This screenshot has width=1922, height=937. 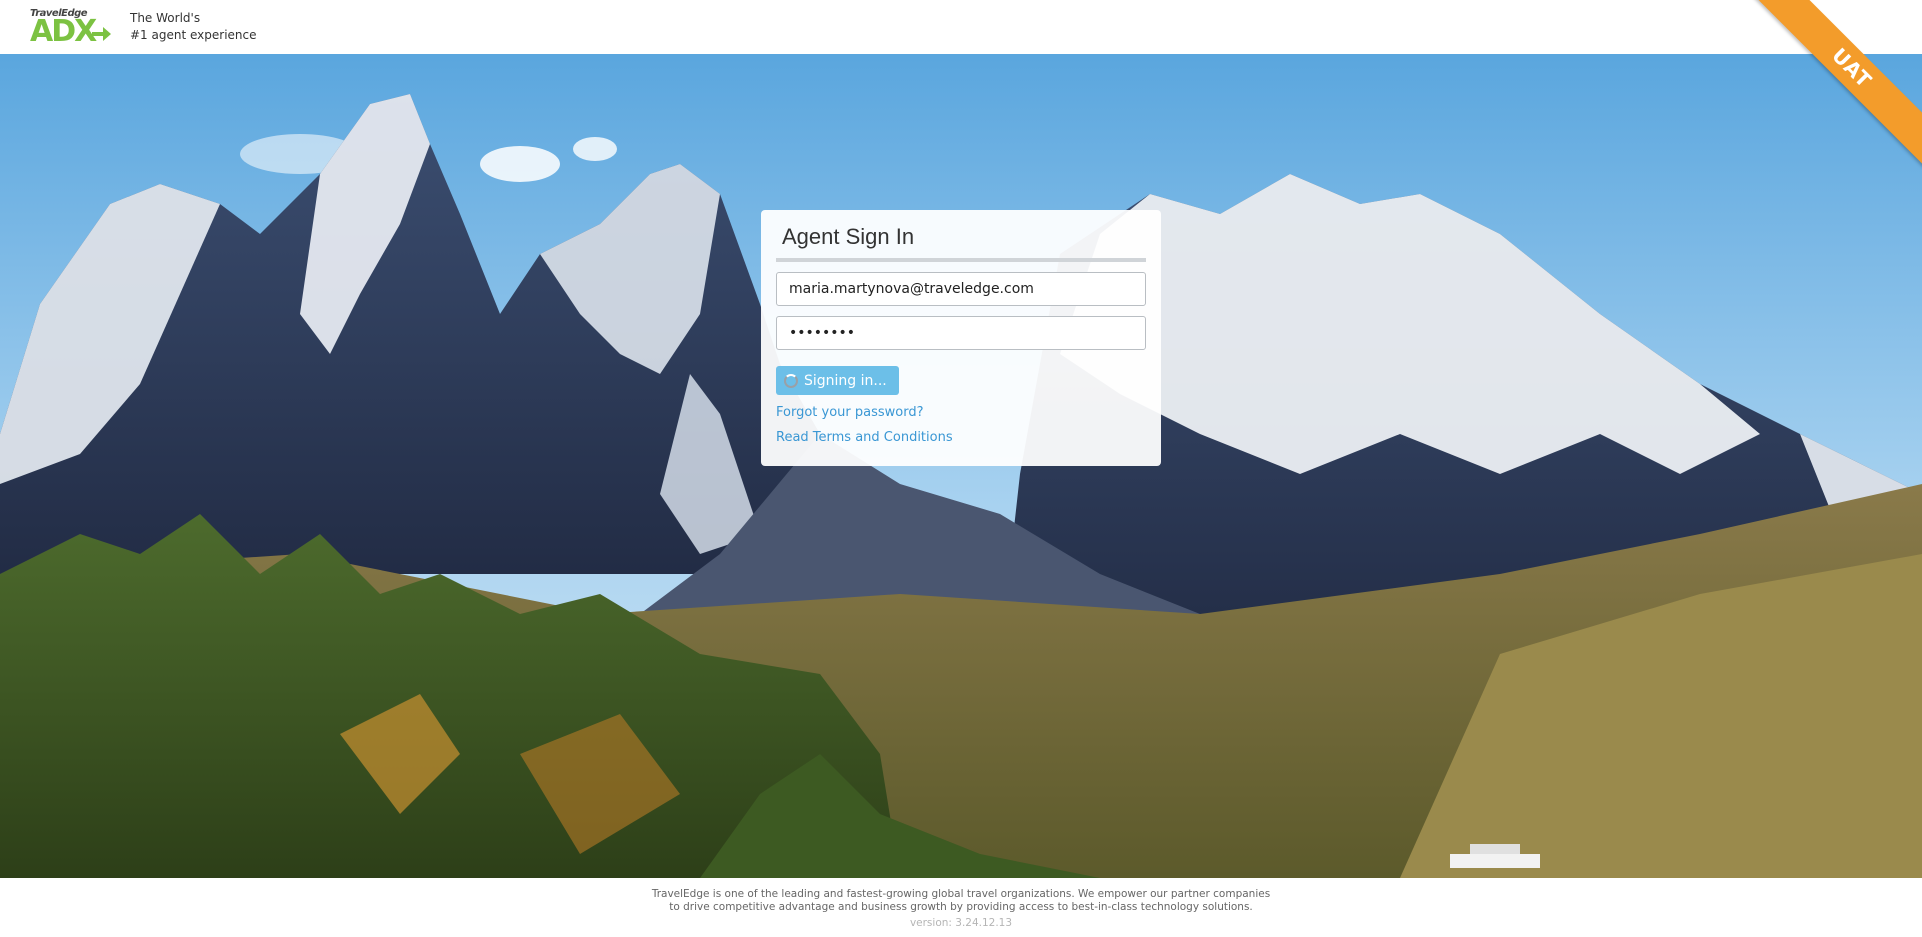 I want to click on title-divider, so click(x=961, y=260).